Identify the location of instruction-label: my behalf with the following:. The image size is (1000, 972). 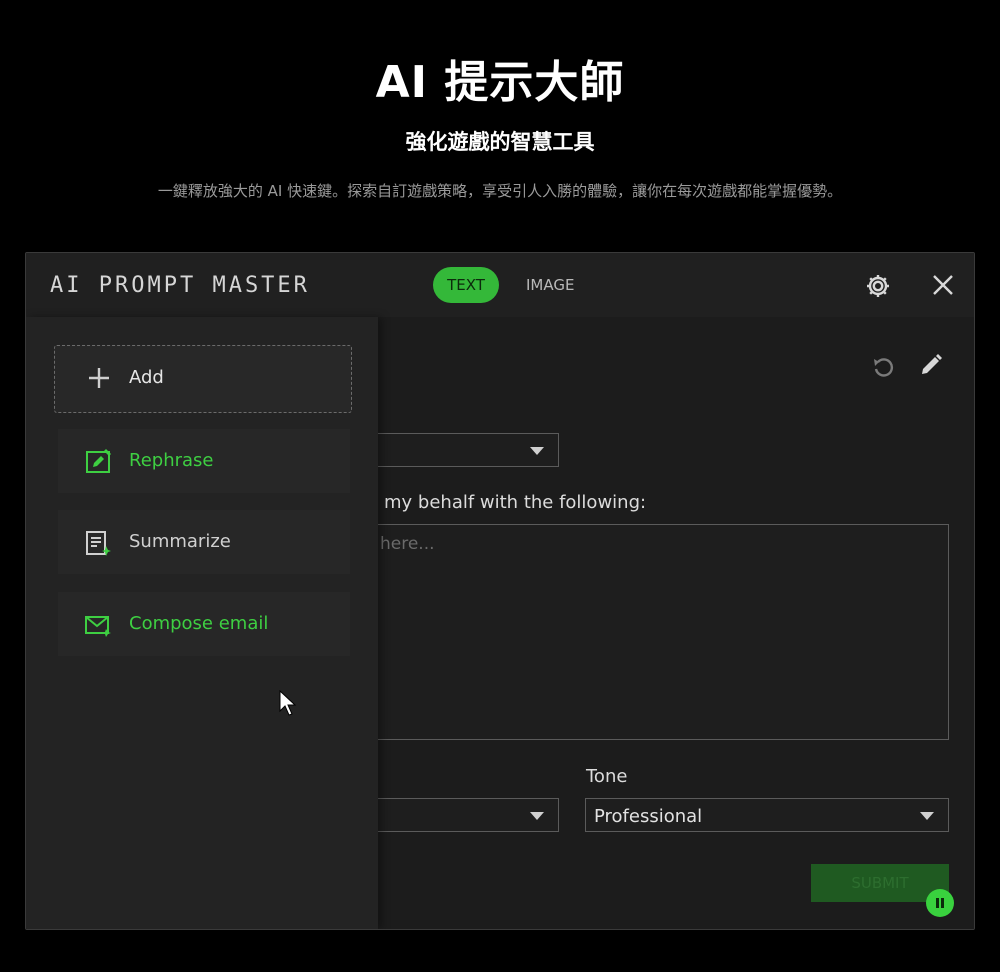
(515, 502).